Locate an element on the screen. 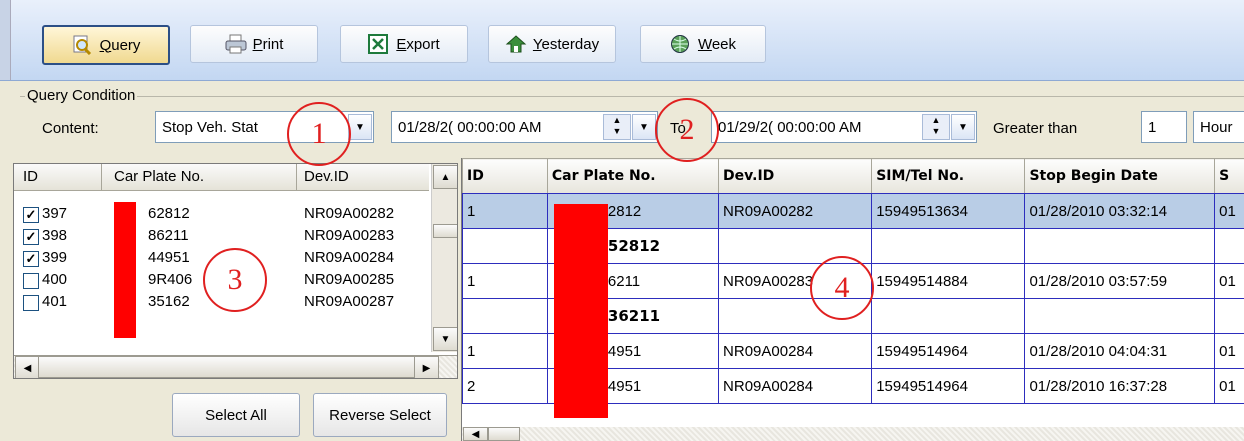 This screenshot has width=1244, height=441. row-plate: 35162 is located at coordinates (169, 301).